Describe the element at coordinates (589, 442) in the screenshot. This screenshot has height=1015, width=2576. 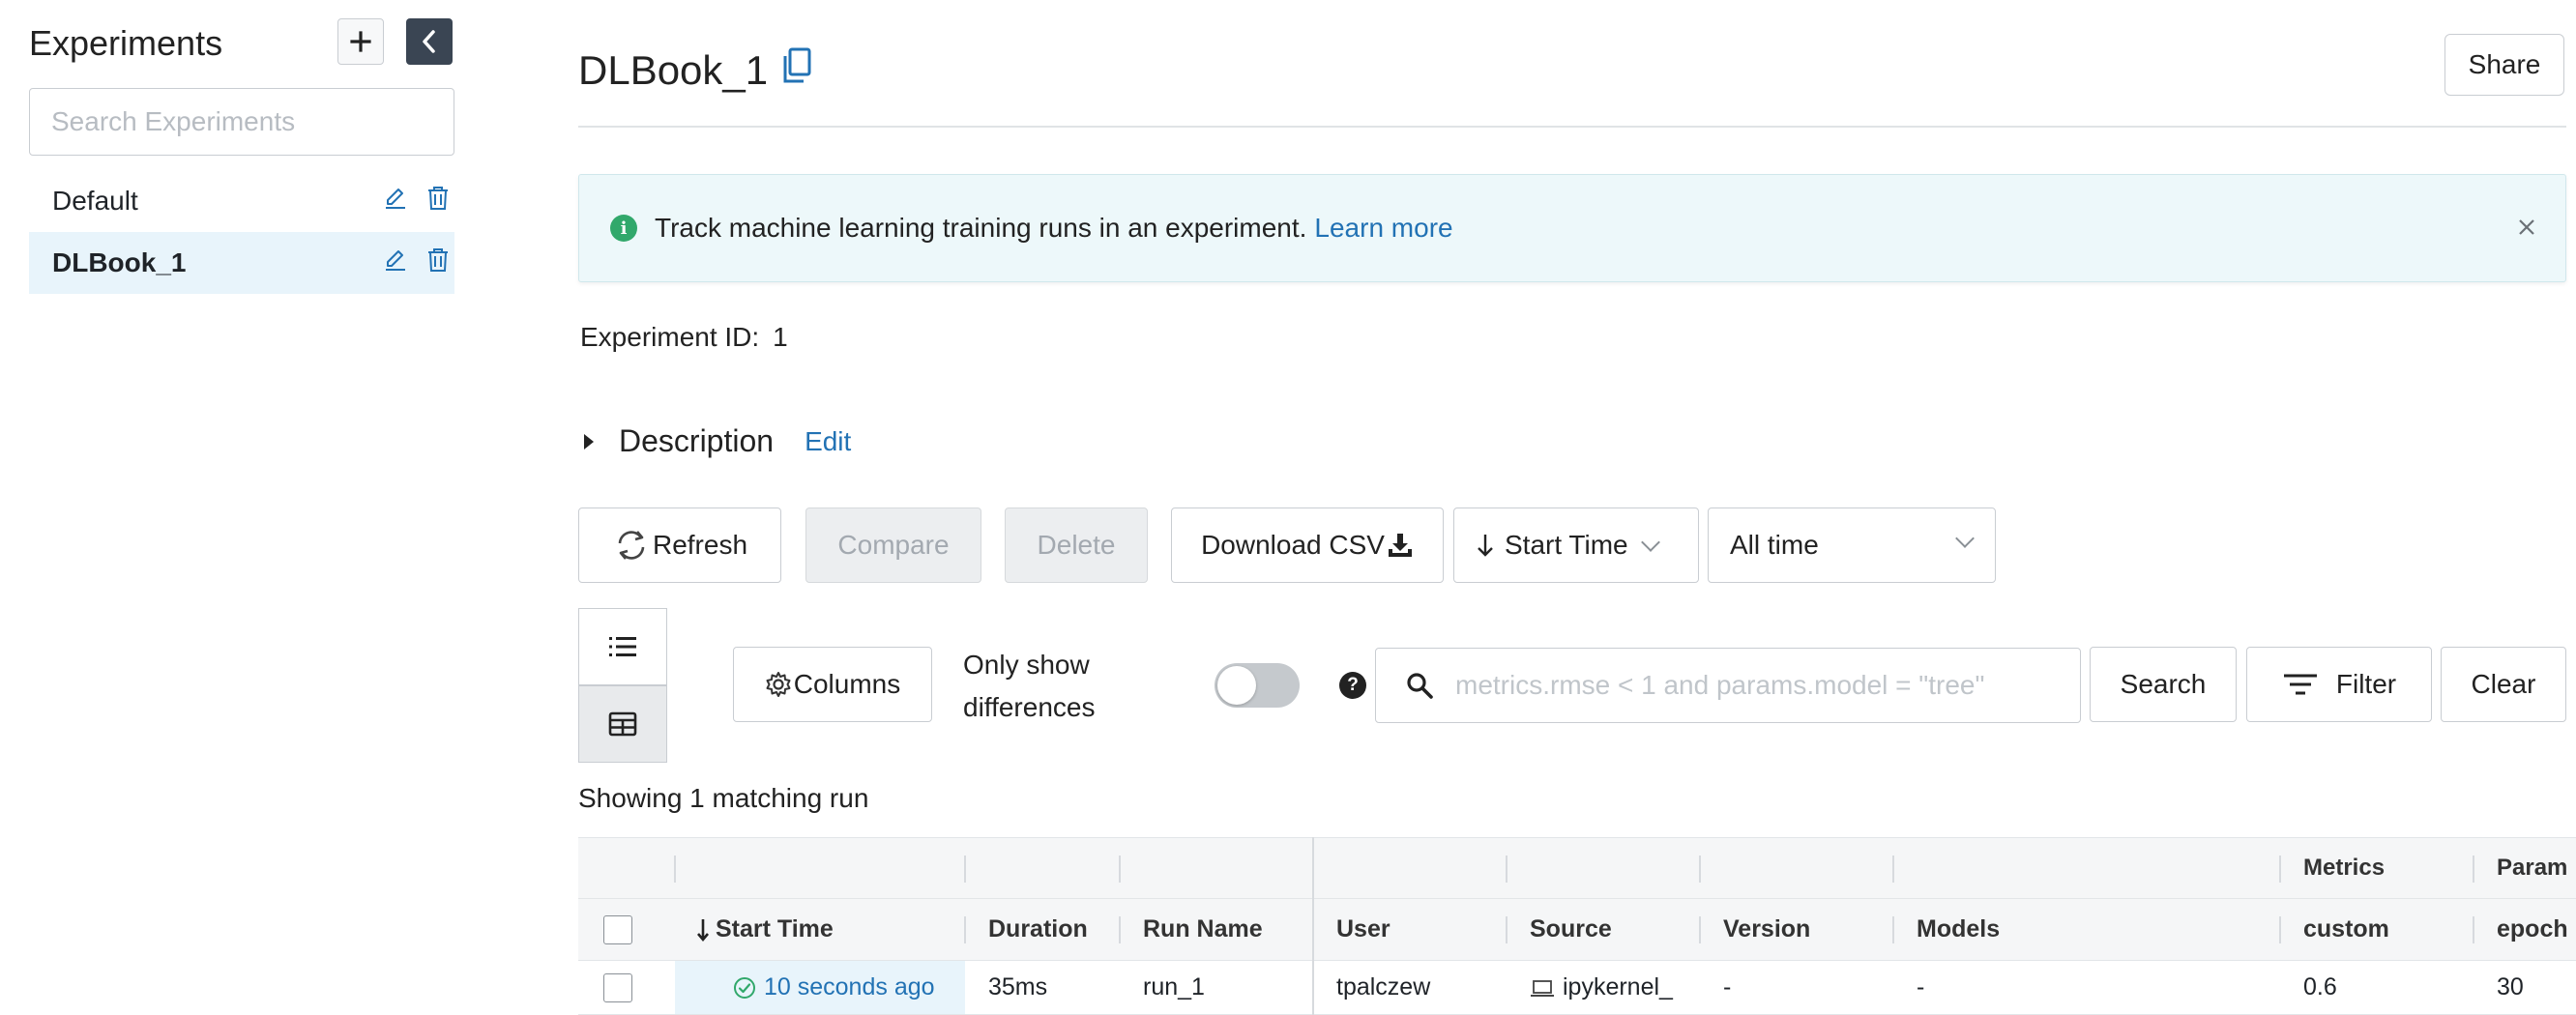
I see `caret-right-icon` at that location.